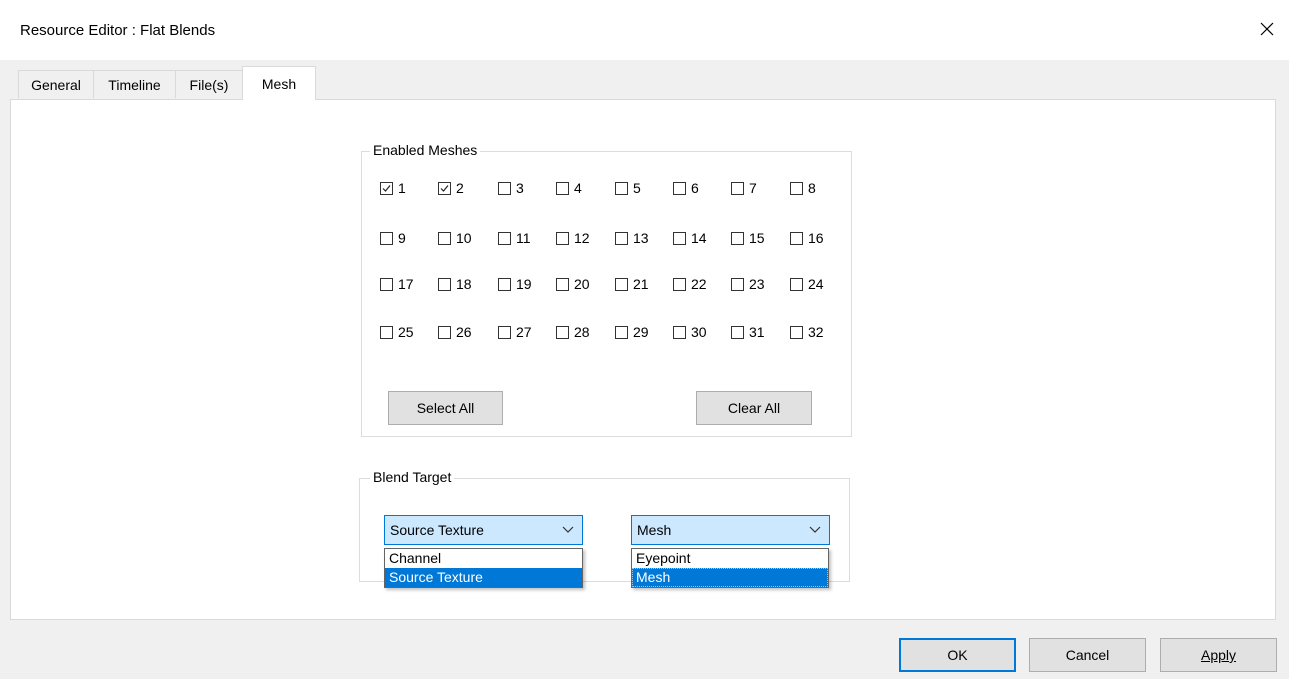  Describe the element at coordinates (1087, 655) in the screenshot. I see `cancel-button: Cancel` at that location.